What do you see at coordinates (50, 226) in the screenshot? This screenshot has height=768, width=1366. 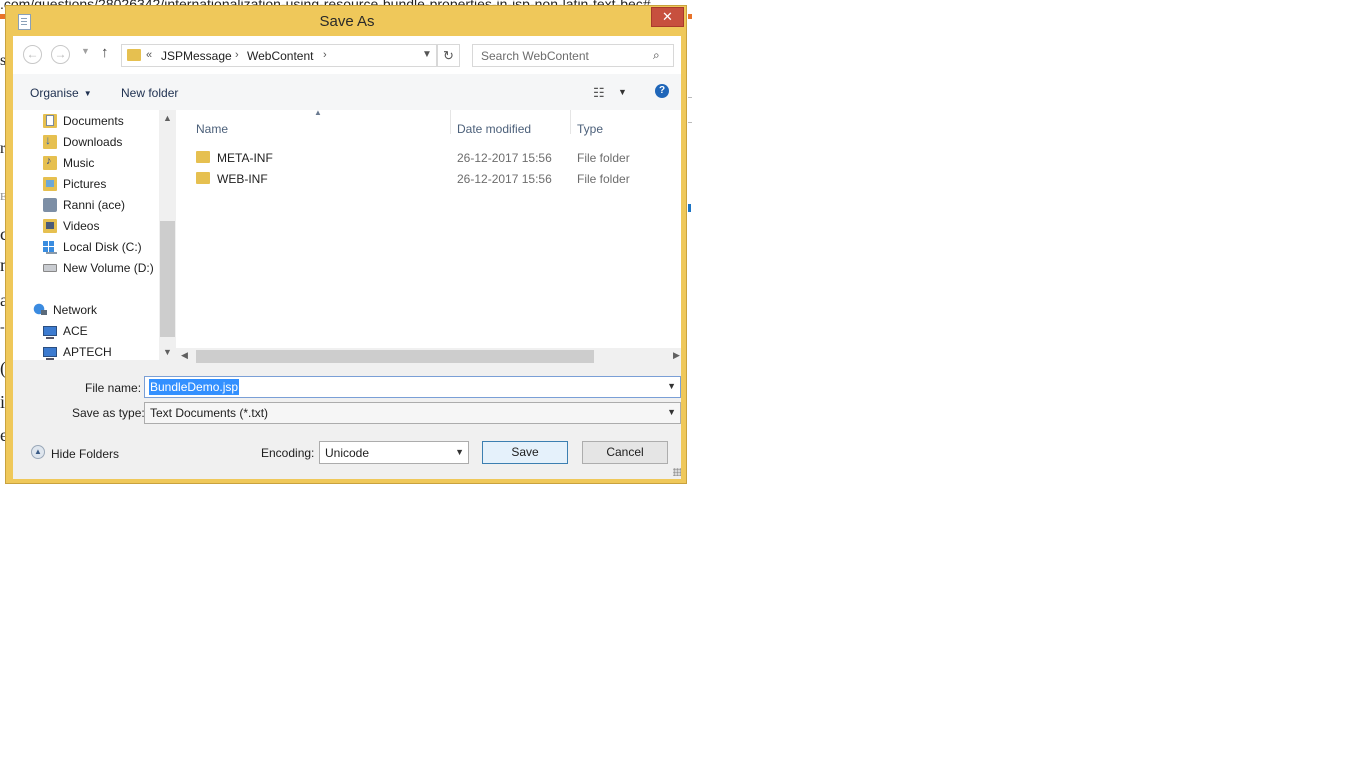 I see `videos-folder-icon` at bounding box center [50, 226].